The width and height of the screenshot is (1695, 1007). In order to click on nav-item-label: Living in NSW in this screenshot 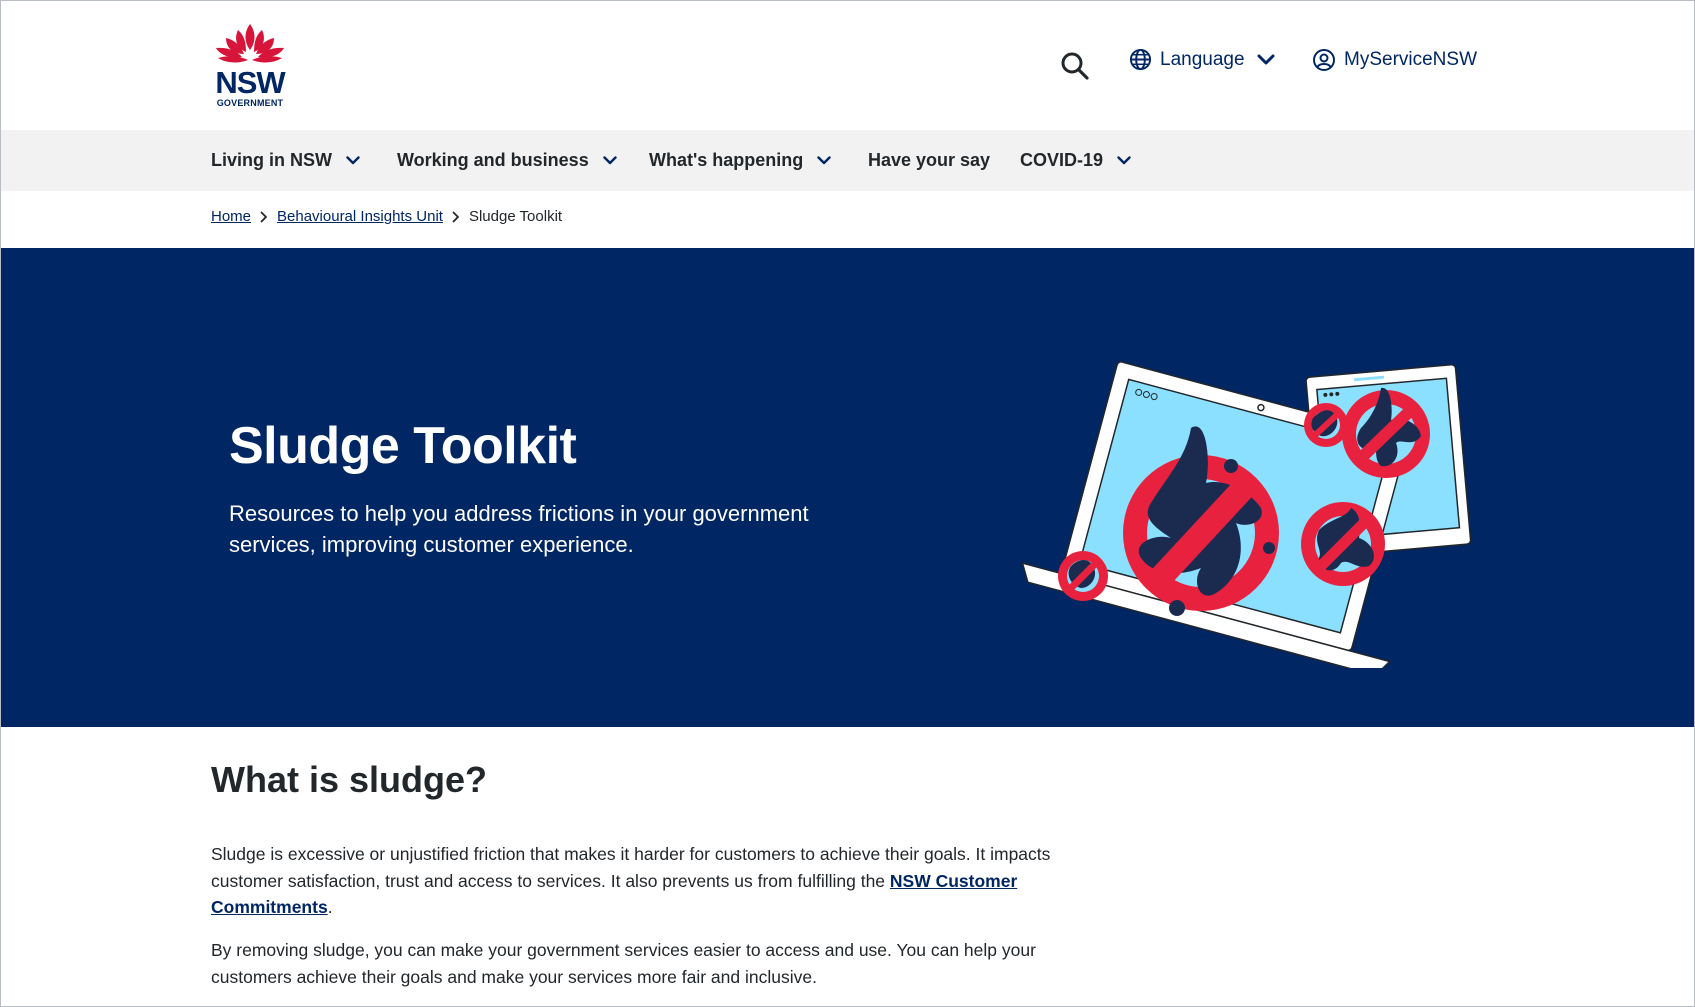, I will do `click(271, 160)`.